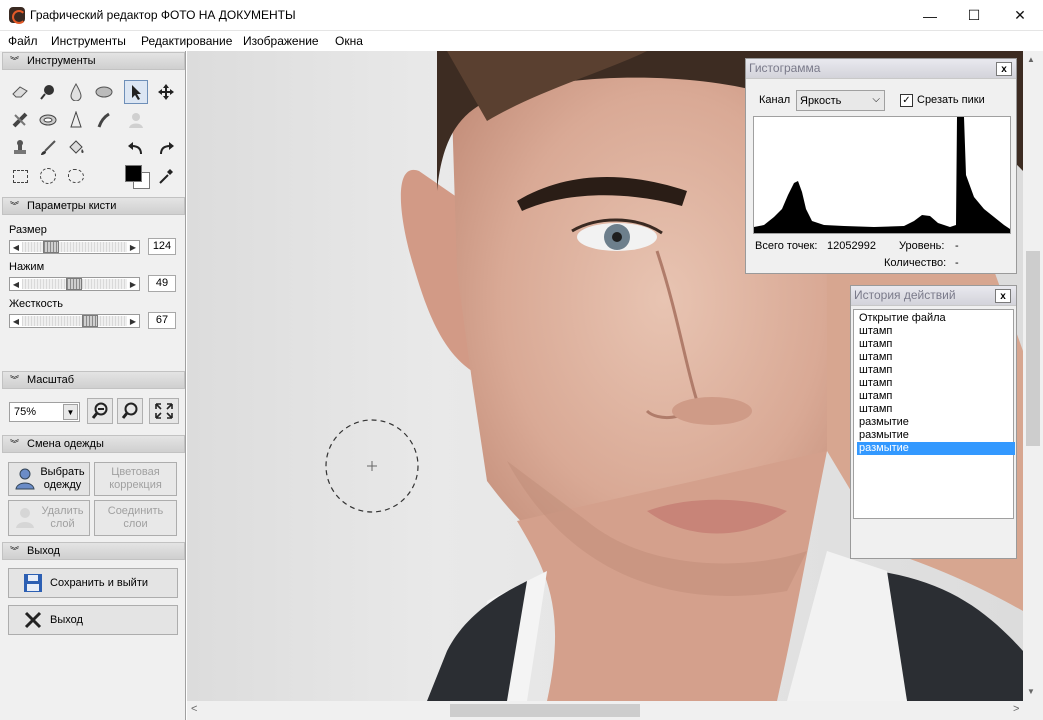  What do you see at coordinates (930, 15) in the screenshot?
I see `minimize-button: —` at bounding box center [930, 15].